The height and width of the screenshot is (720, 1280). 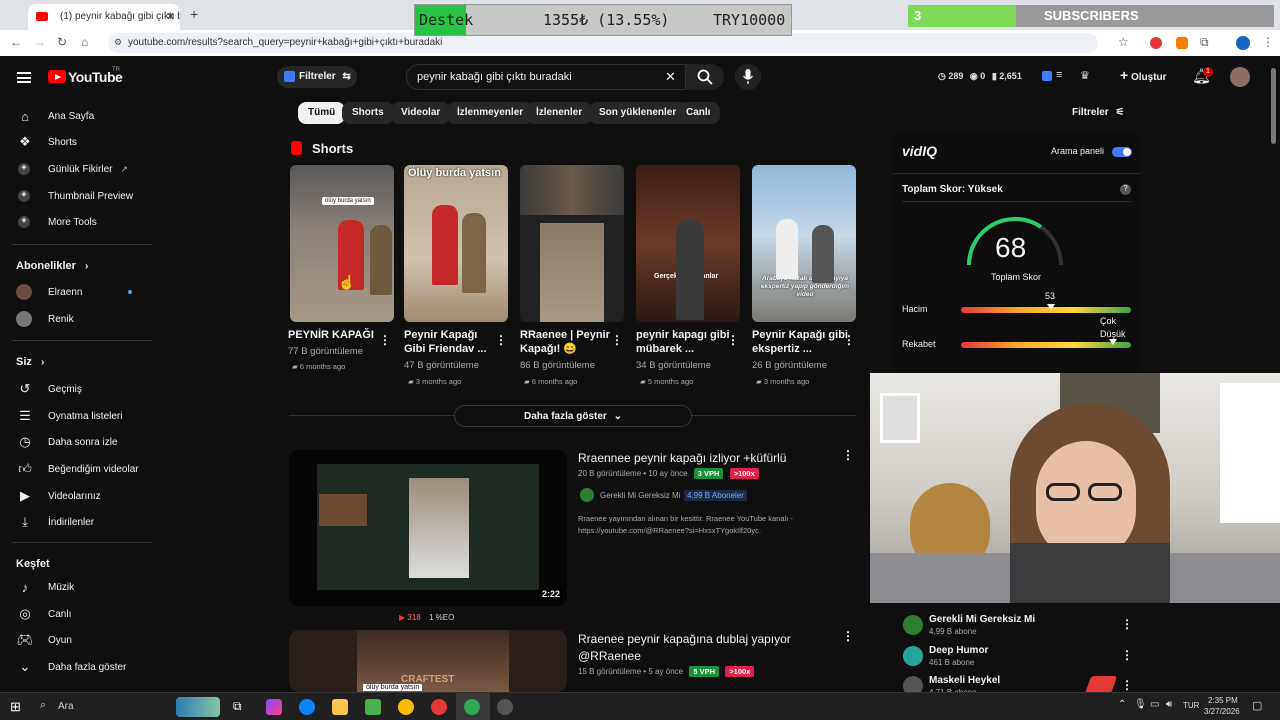 I want to click on notification-center-icon: ▢, so click(x=1257, y=705).